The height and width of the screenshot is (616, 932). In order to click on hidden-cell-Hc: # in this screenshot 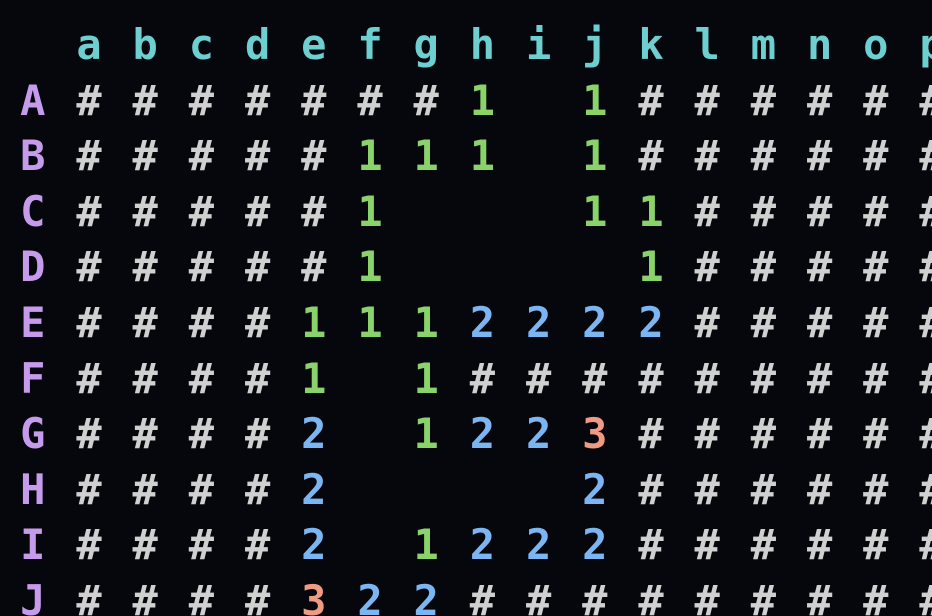, I will do `click(201, 490)`.